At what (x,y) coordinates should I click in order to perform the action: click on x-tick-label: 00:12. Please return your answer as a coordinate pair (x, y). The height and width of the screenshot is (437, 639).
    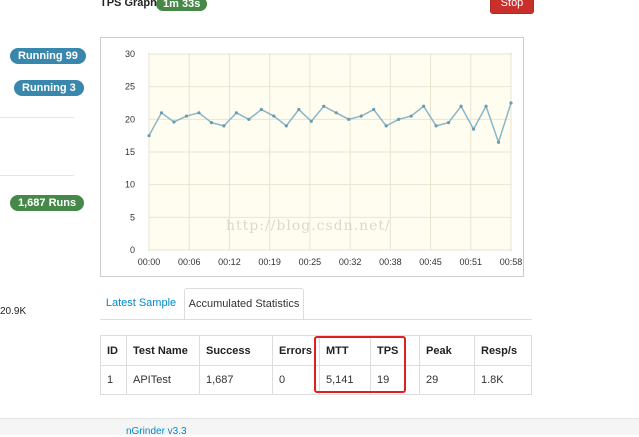
    Looking at the image, I should click on (229, 262).